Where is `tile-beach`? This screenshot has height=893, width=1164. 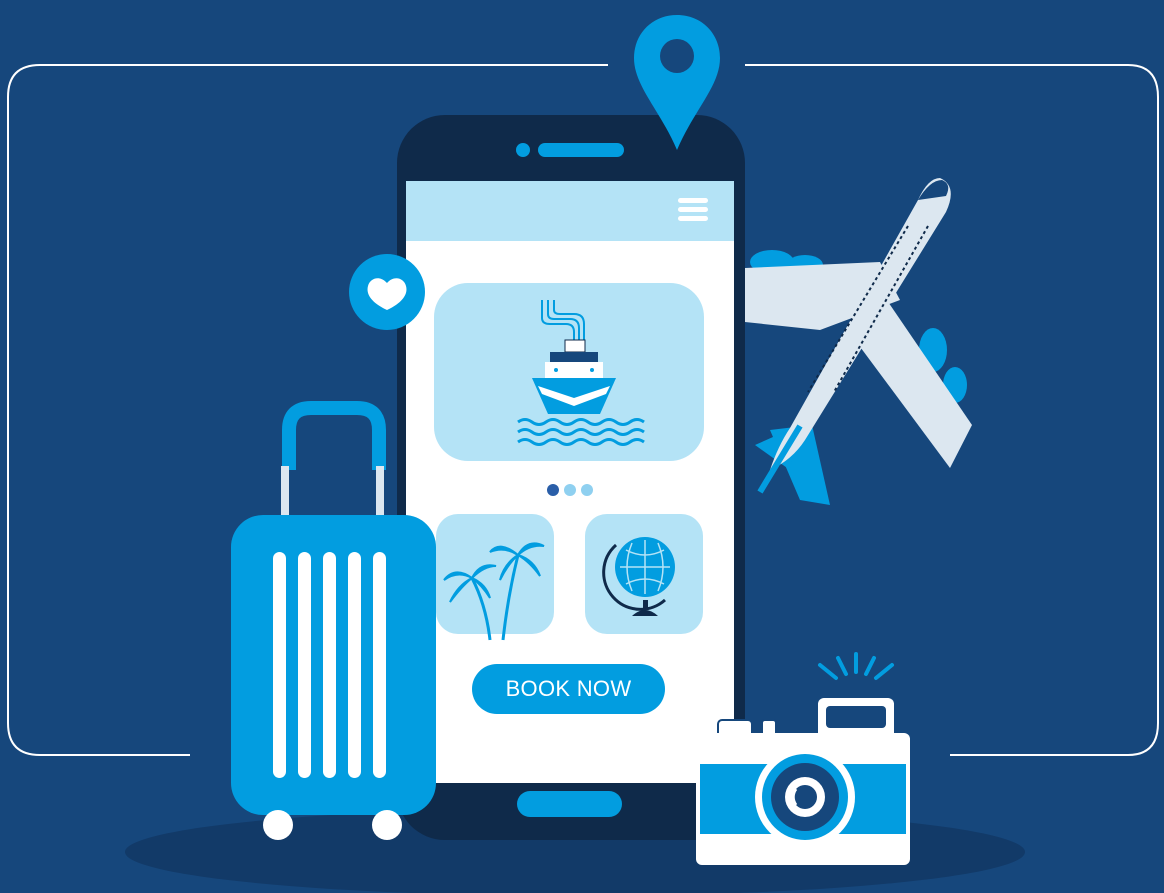
tile-beach is located at coordinates (495, 577).